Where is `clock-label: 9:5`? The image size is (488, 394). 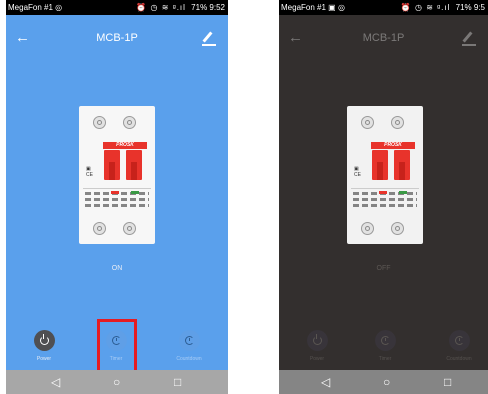 clock-label: 9:5 is located at coordinates (479, 7).